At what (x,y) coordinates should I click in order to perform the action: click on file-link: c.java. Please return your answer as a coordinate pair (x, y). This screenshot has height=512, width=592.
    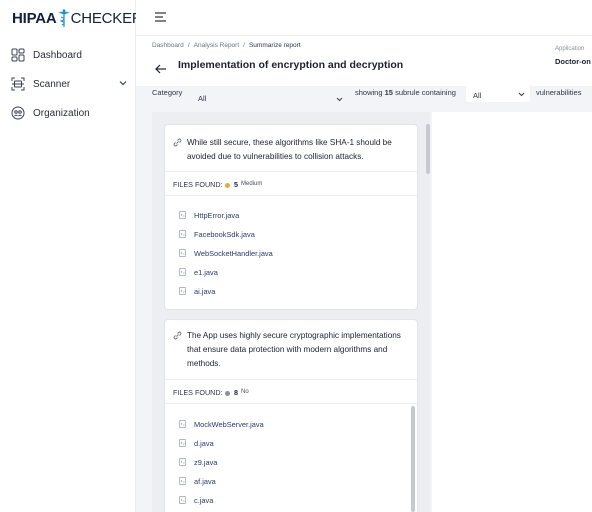
    Looking at the image, I should click on (196, 500).